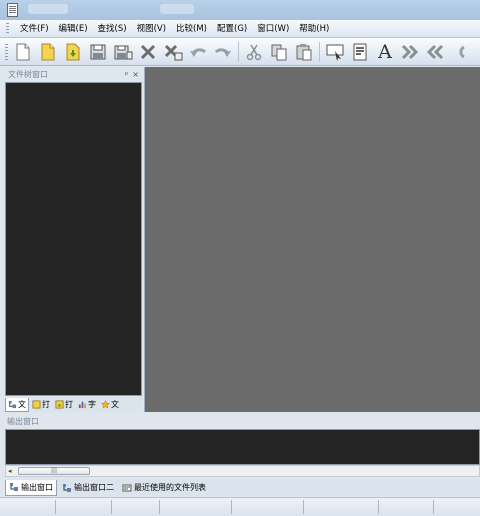 The height and width of the screenshot is (516, 480). Describe the element at coordinates (279, 52) in the screenshot. I see `copy-button` at that location.